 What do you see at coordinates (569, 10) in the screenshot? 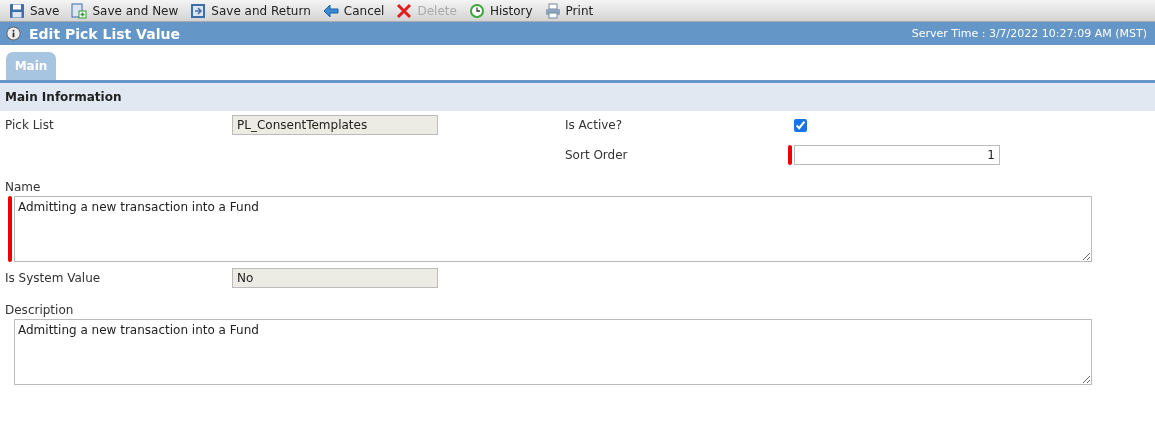
I see `toolbar-button: Print` at bounding box center [569, 10].